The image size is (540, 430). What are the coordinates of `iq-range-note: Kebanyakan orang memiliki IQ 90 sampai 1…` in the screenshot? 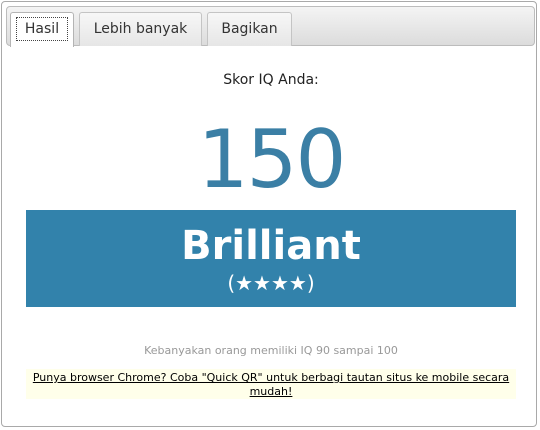 It's located at (271, 350).